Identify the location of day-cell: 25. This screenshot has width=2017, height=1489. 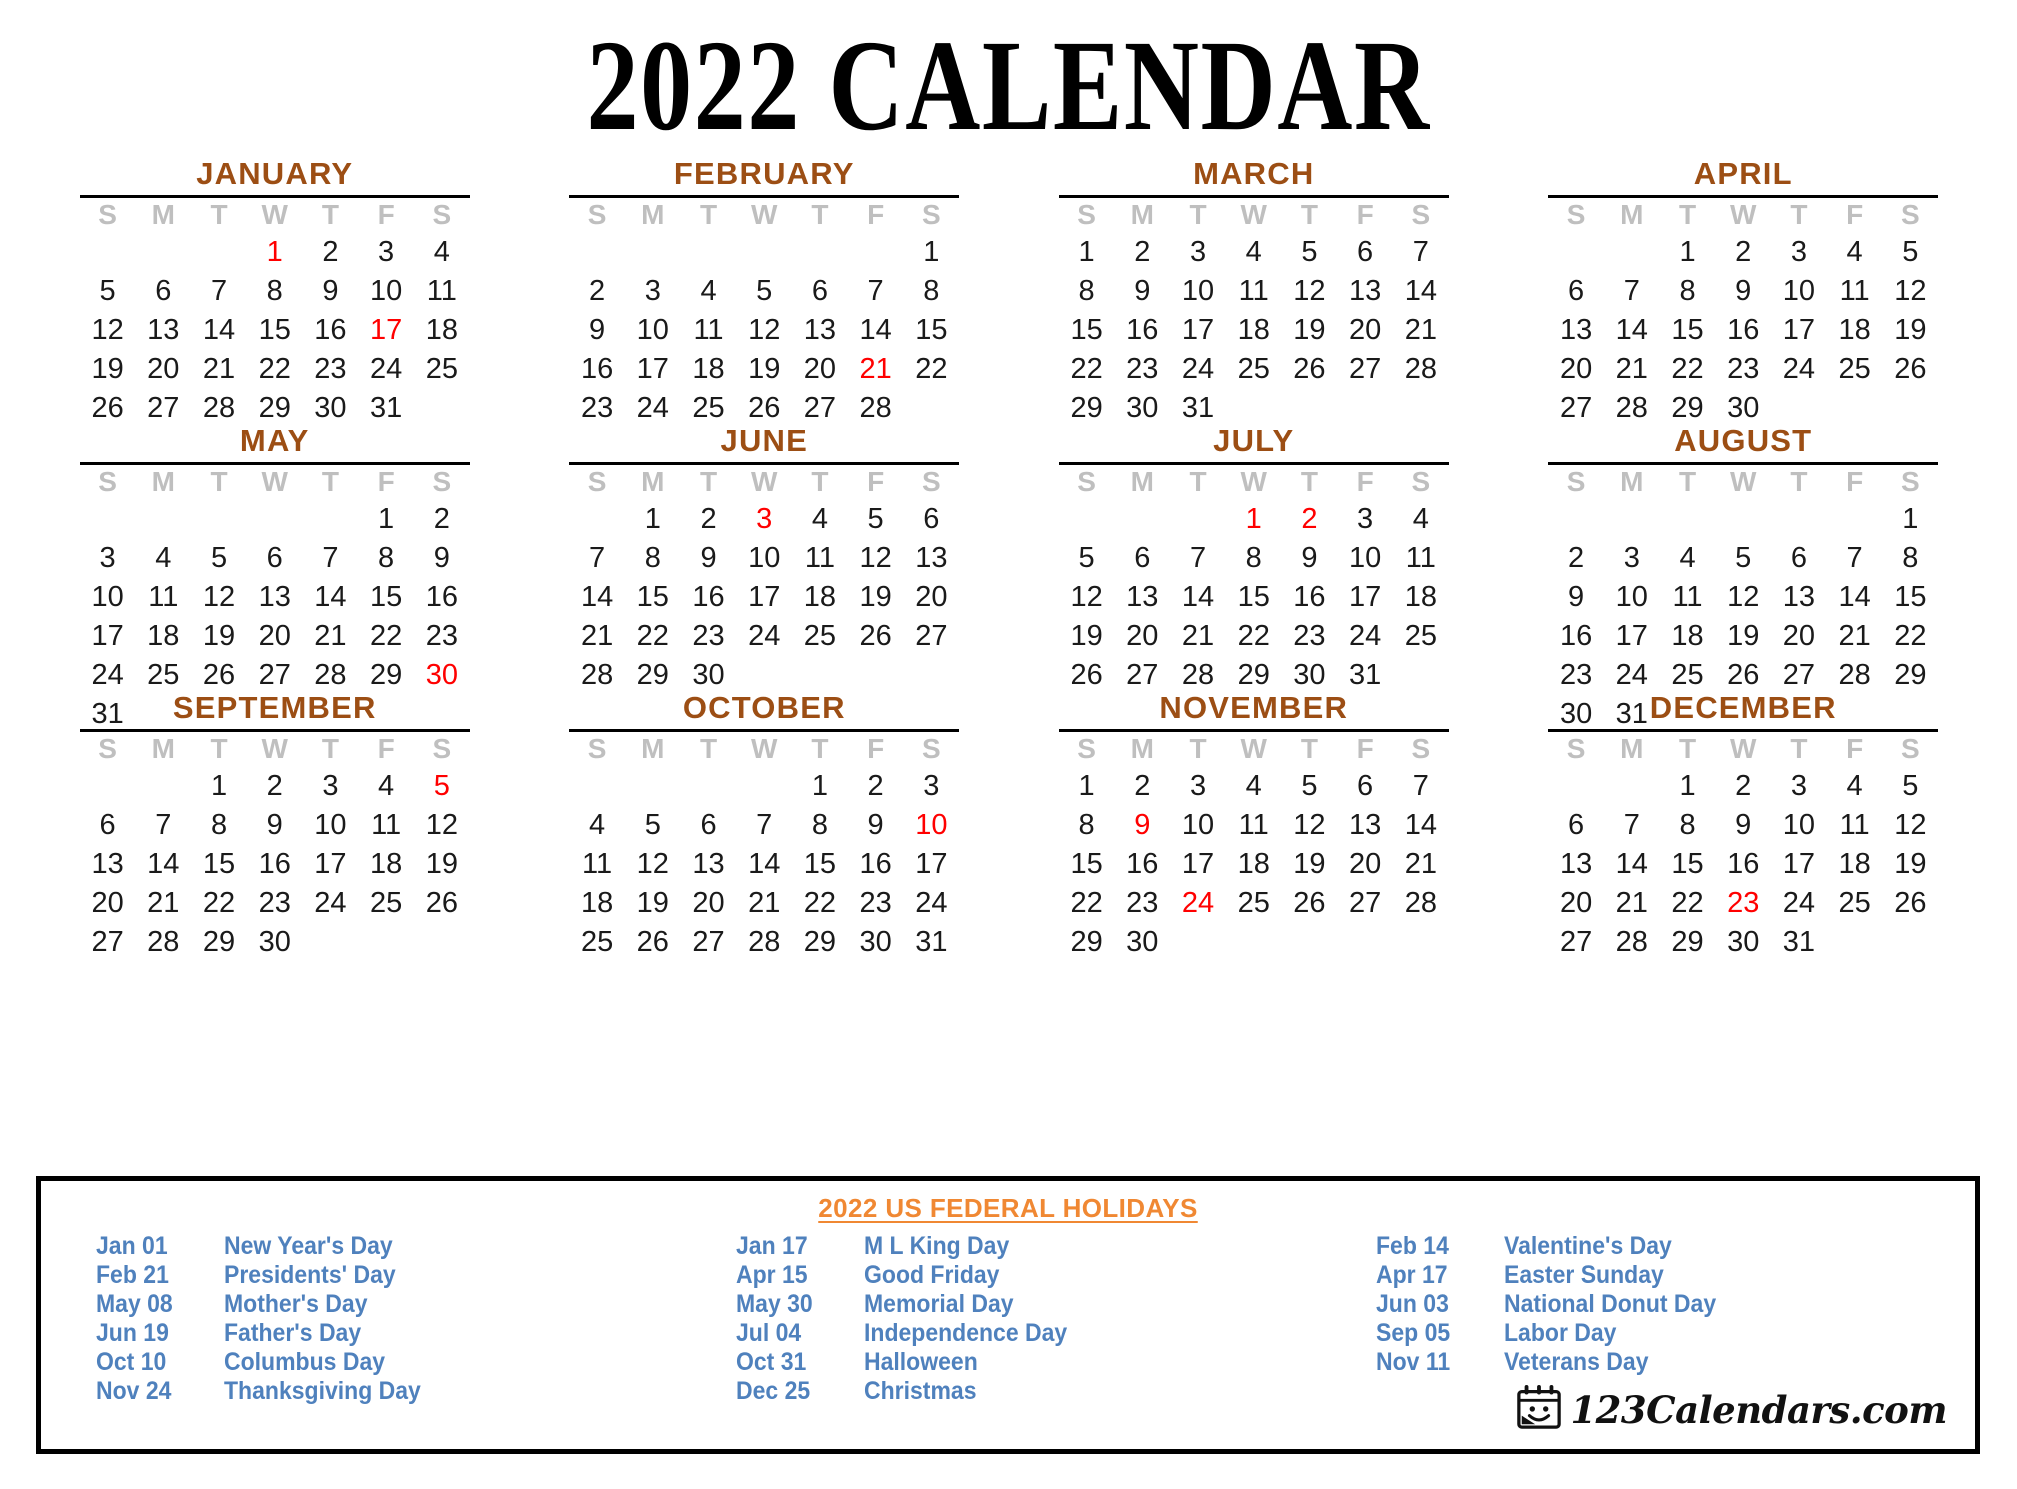
(386, 903).